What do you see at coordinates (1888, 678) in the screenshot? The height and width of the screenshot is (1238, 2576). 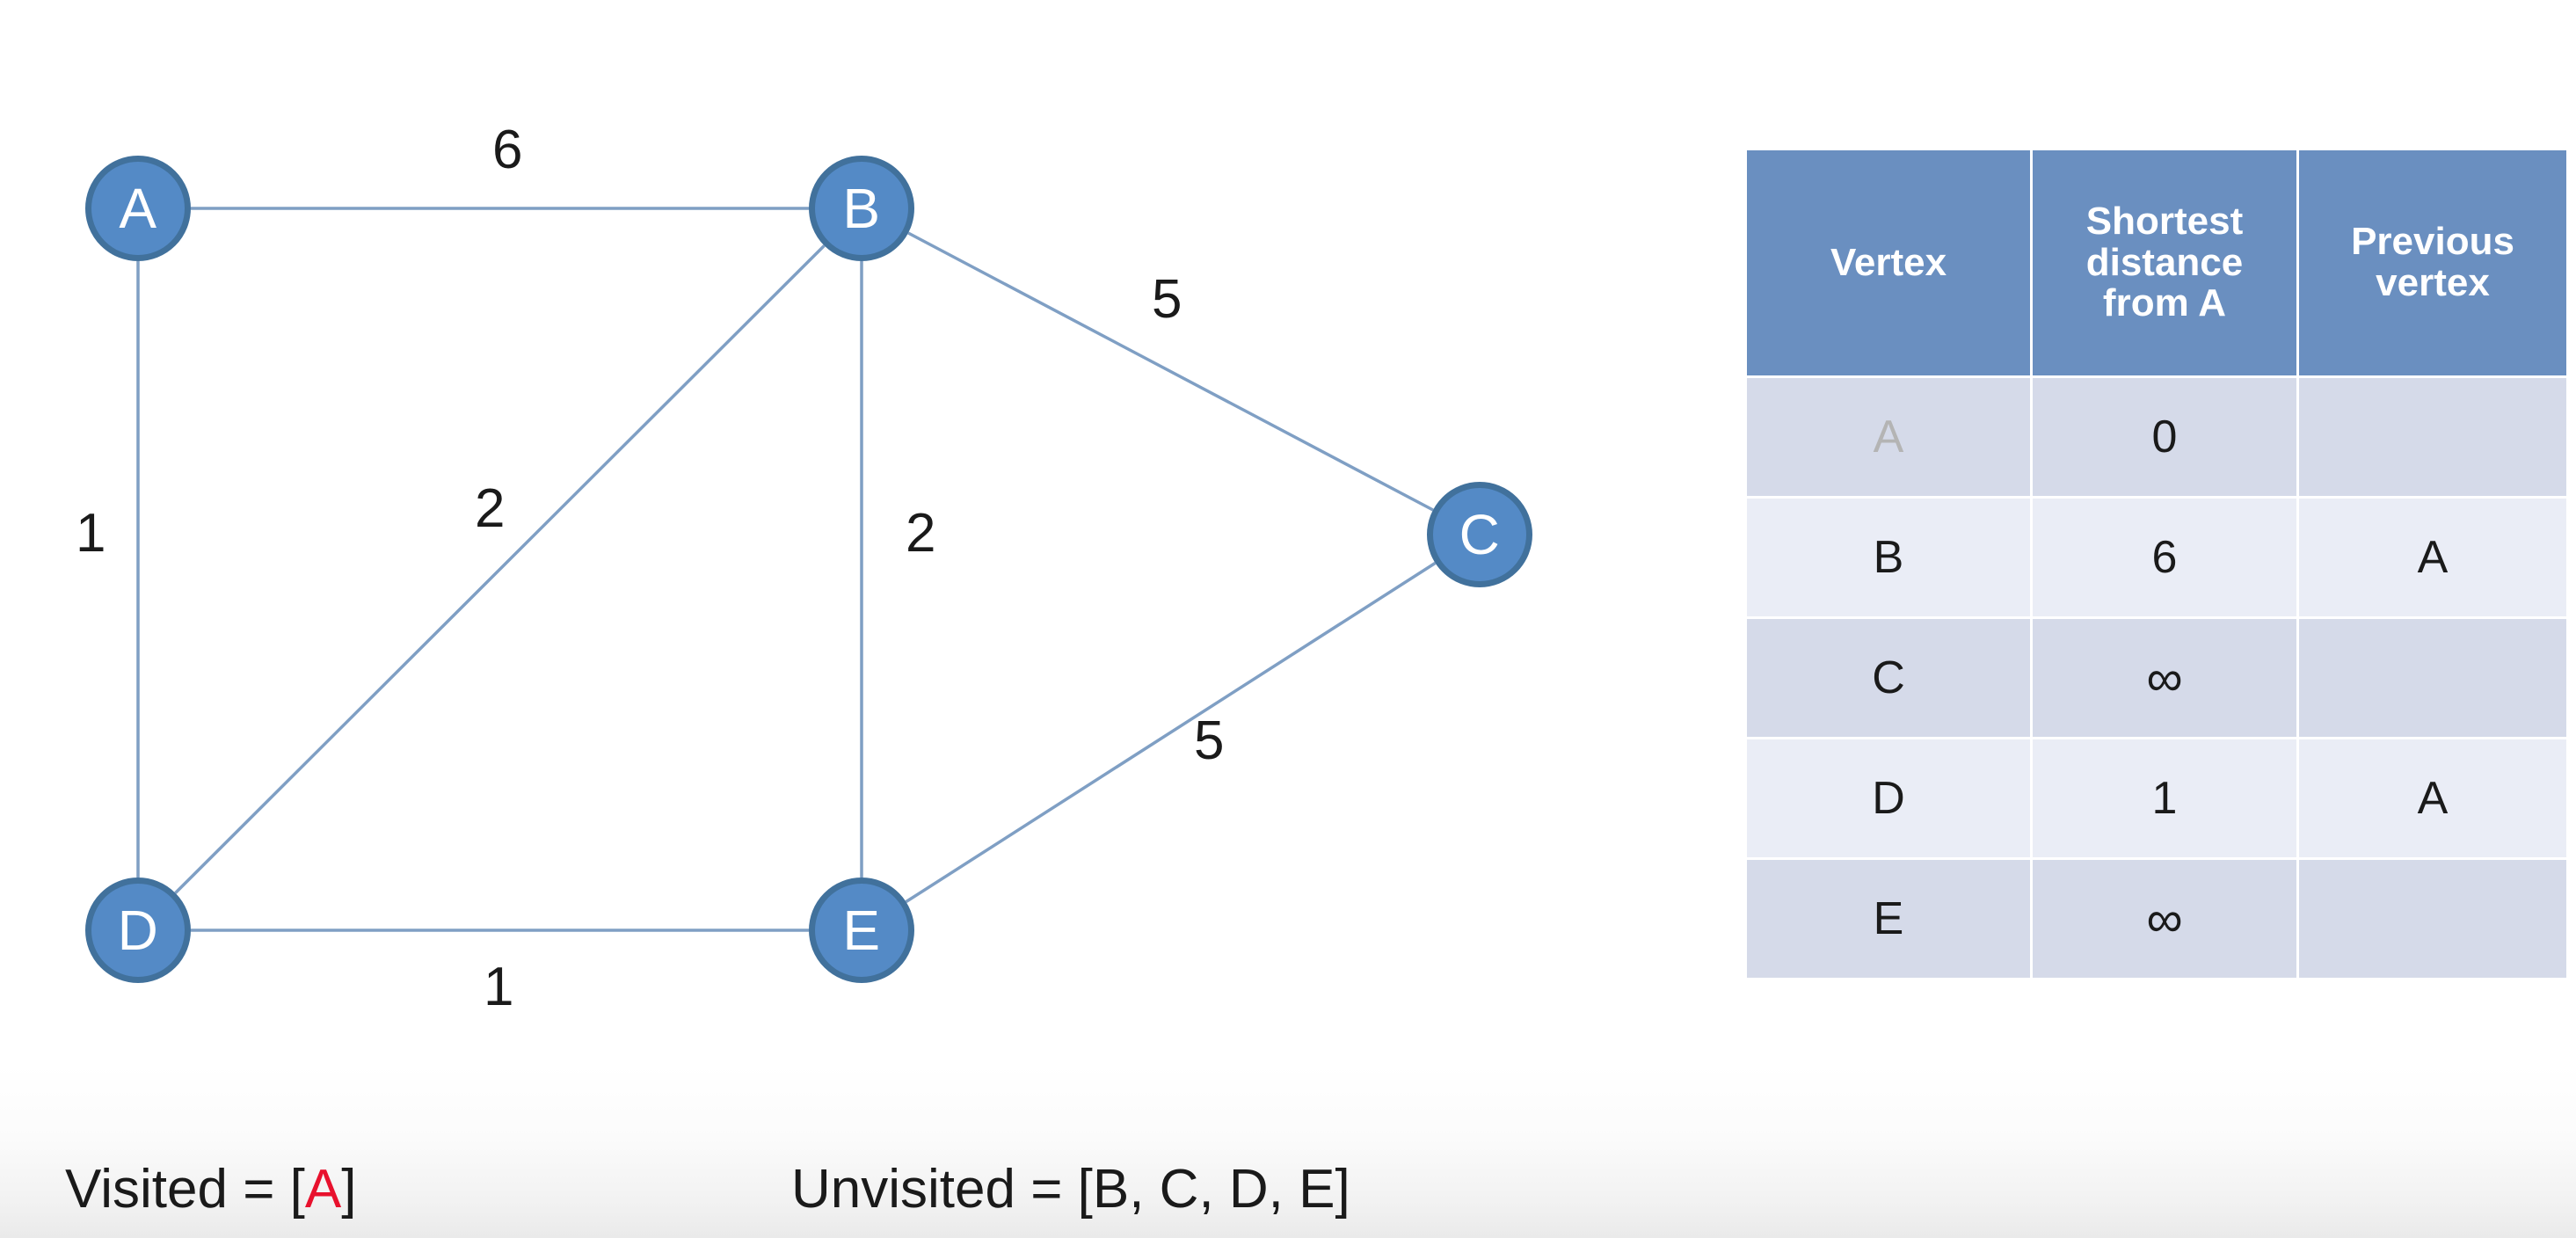 I see `cell-vertex: C` at bounding box center [1888, 678].